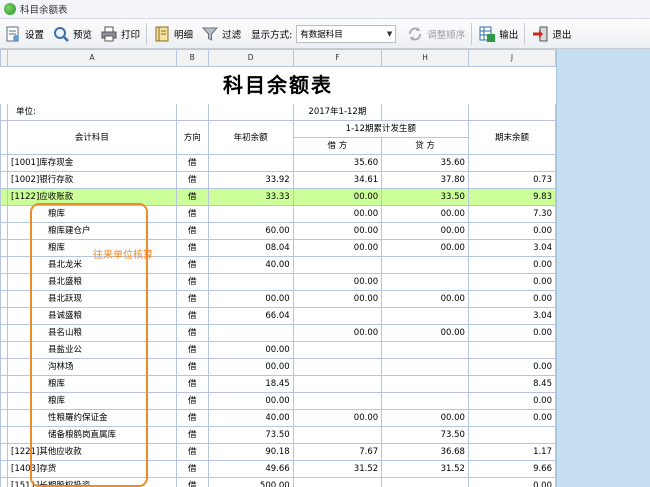 Image resolution: width=650 pixels, height=487 pixels. I want to click on closing-cell: 9.66, so click(511, 469).